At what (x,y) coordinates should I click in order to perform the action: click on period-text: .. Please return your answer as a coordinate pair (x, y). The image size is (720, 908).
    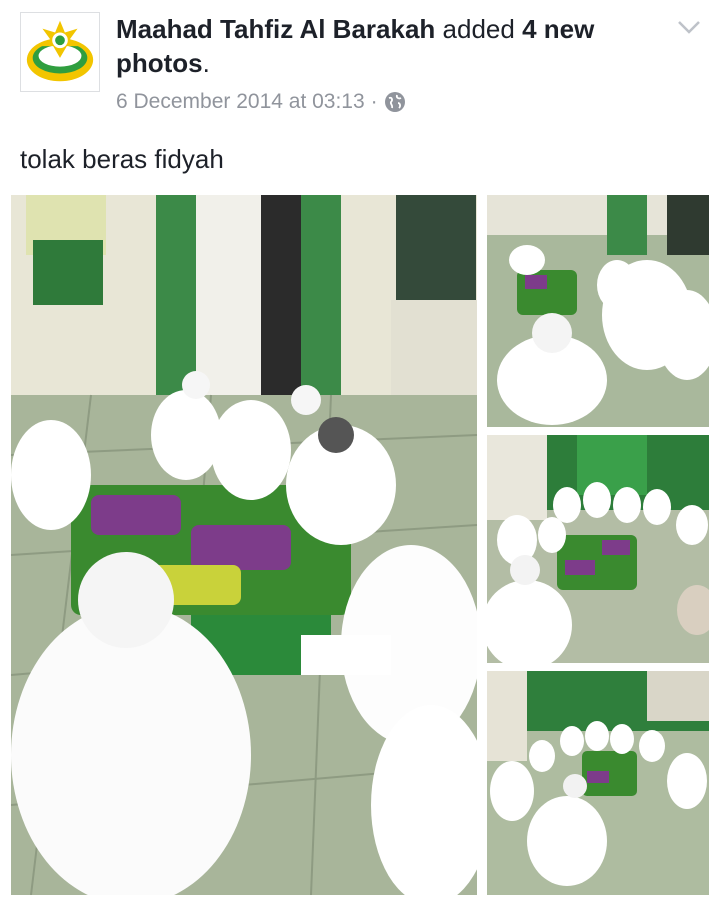
    Looking at the image, I should click on (206, 63).